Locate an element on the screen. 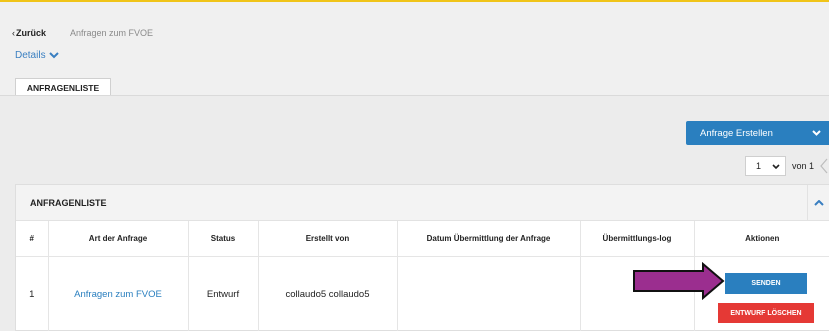  details-toggle: Details is located at coordinates (37, 55).